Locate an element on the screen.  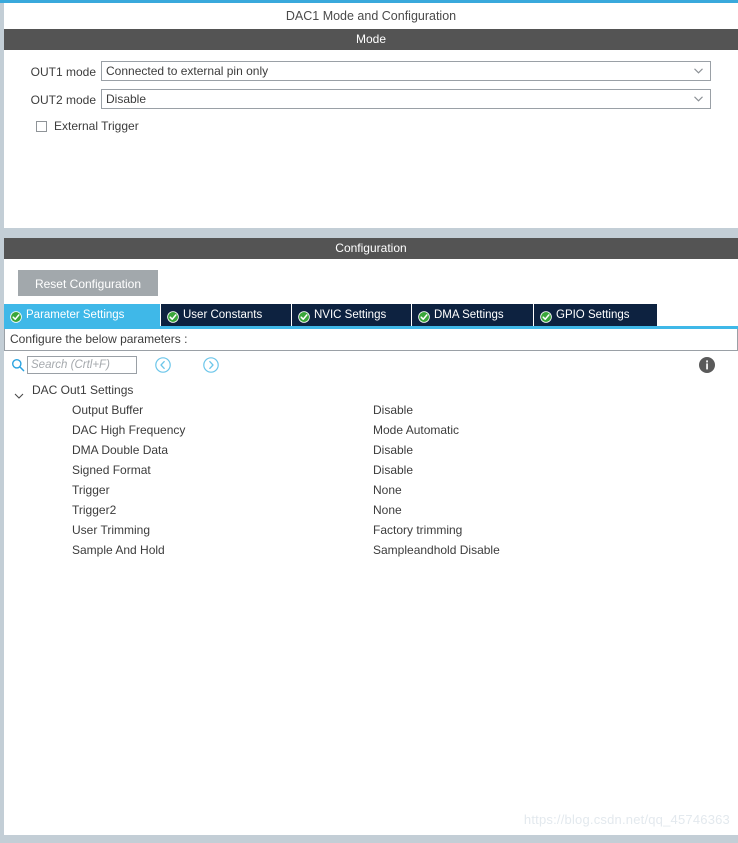
out1-mode-value: Connected to external pin only is located at coordinates (187, 71).